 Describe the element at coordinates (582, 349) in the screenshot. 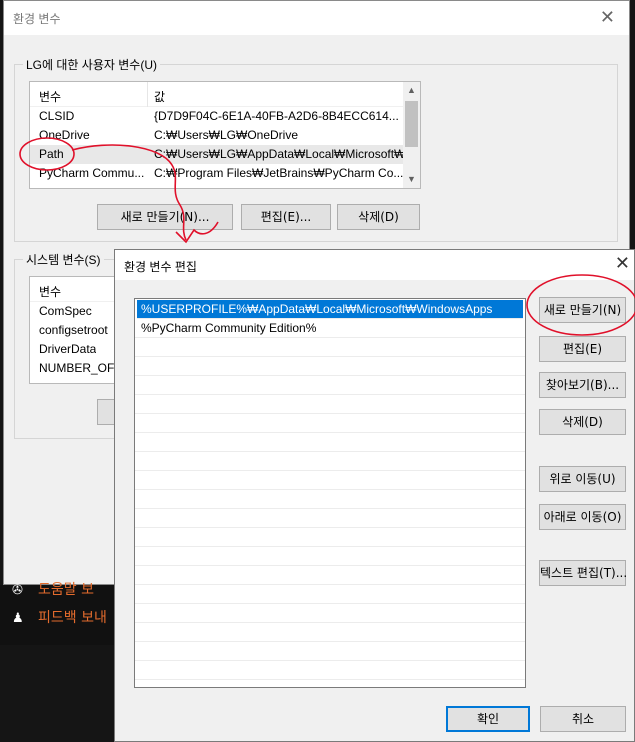

I see `edit-path-button: 편집(E)` at that location.